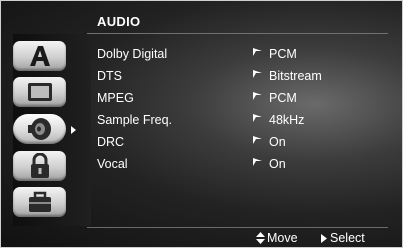 The width and height of the screenshot is (403, 248). Describe the element at coordinates (111, 142) in the screenshot. I see `setting-label: DRC` at that location.